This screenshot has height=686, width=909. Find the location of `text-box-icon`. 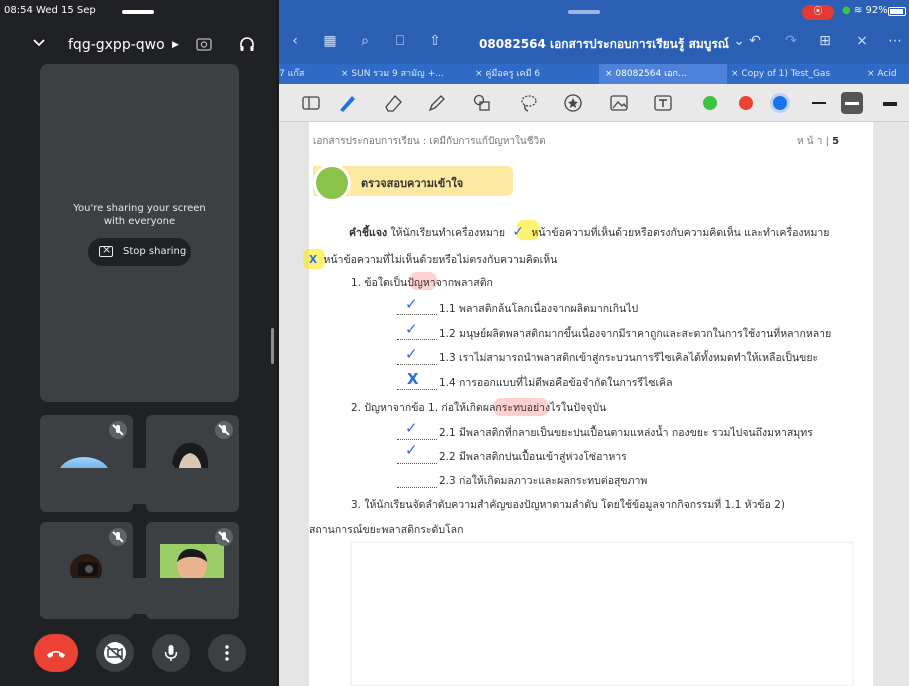

text-box-icon is located at coordinates (663, 103).